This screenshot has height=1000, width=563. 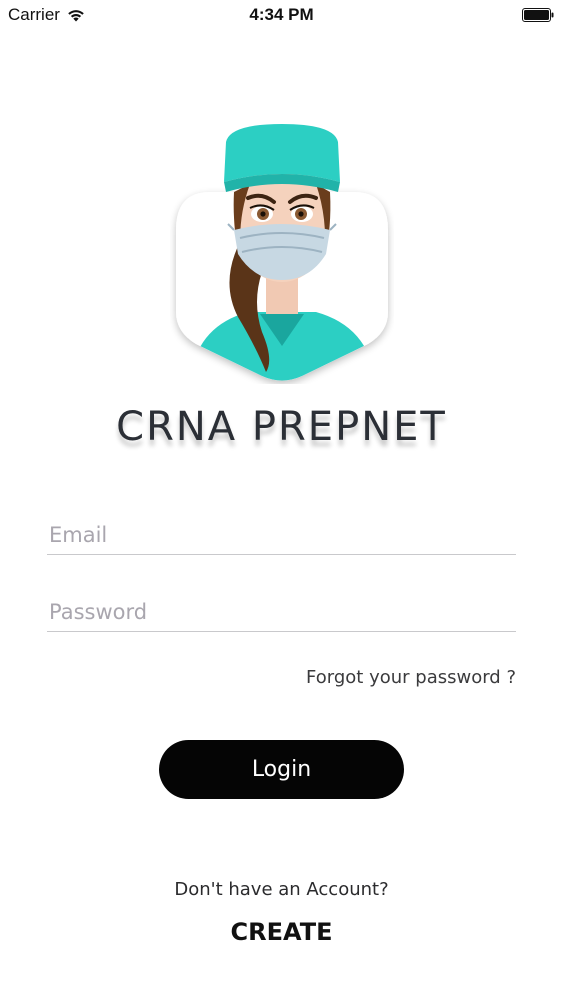 I want to click on battery-icon, so click(x=538, y=15).